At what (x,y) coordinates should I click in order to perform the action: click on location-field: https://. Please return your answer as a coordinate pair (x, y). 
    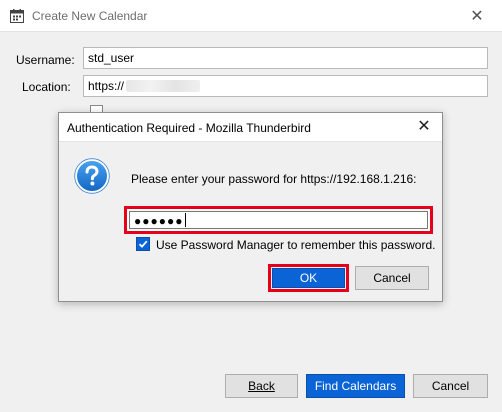
    Looking at the image, I should click on (285, 86).